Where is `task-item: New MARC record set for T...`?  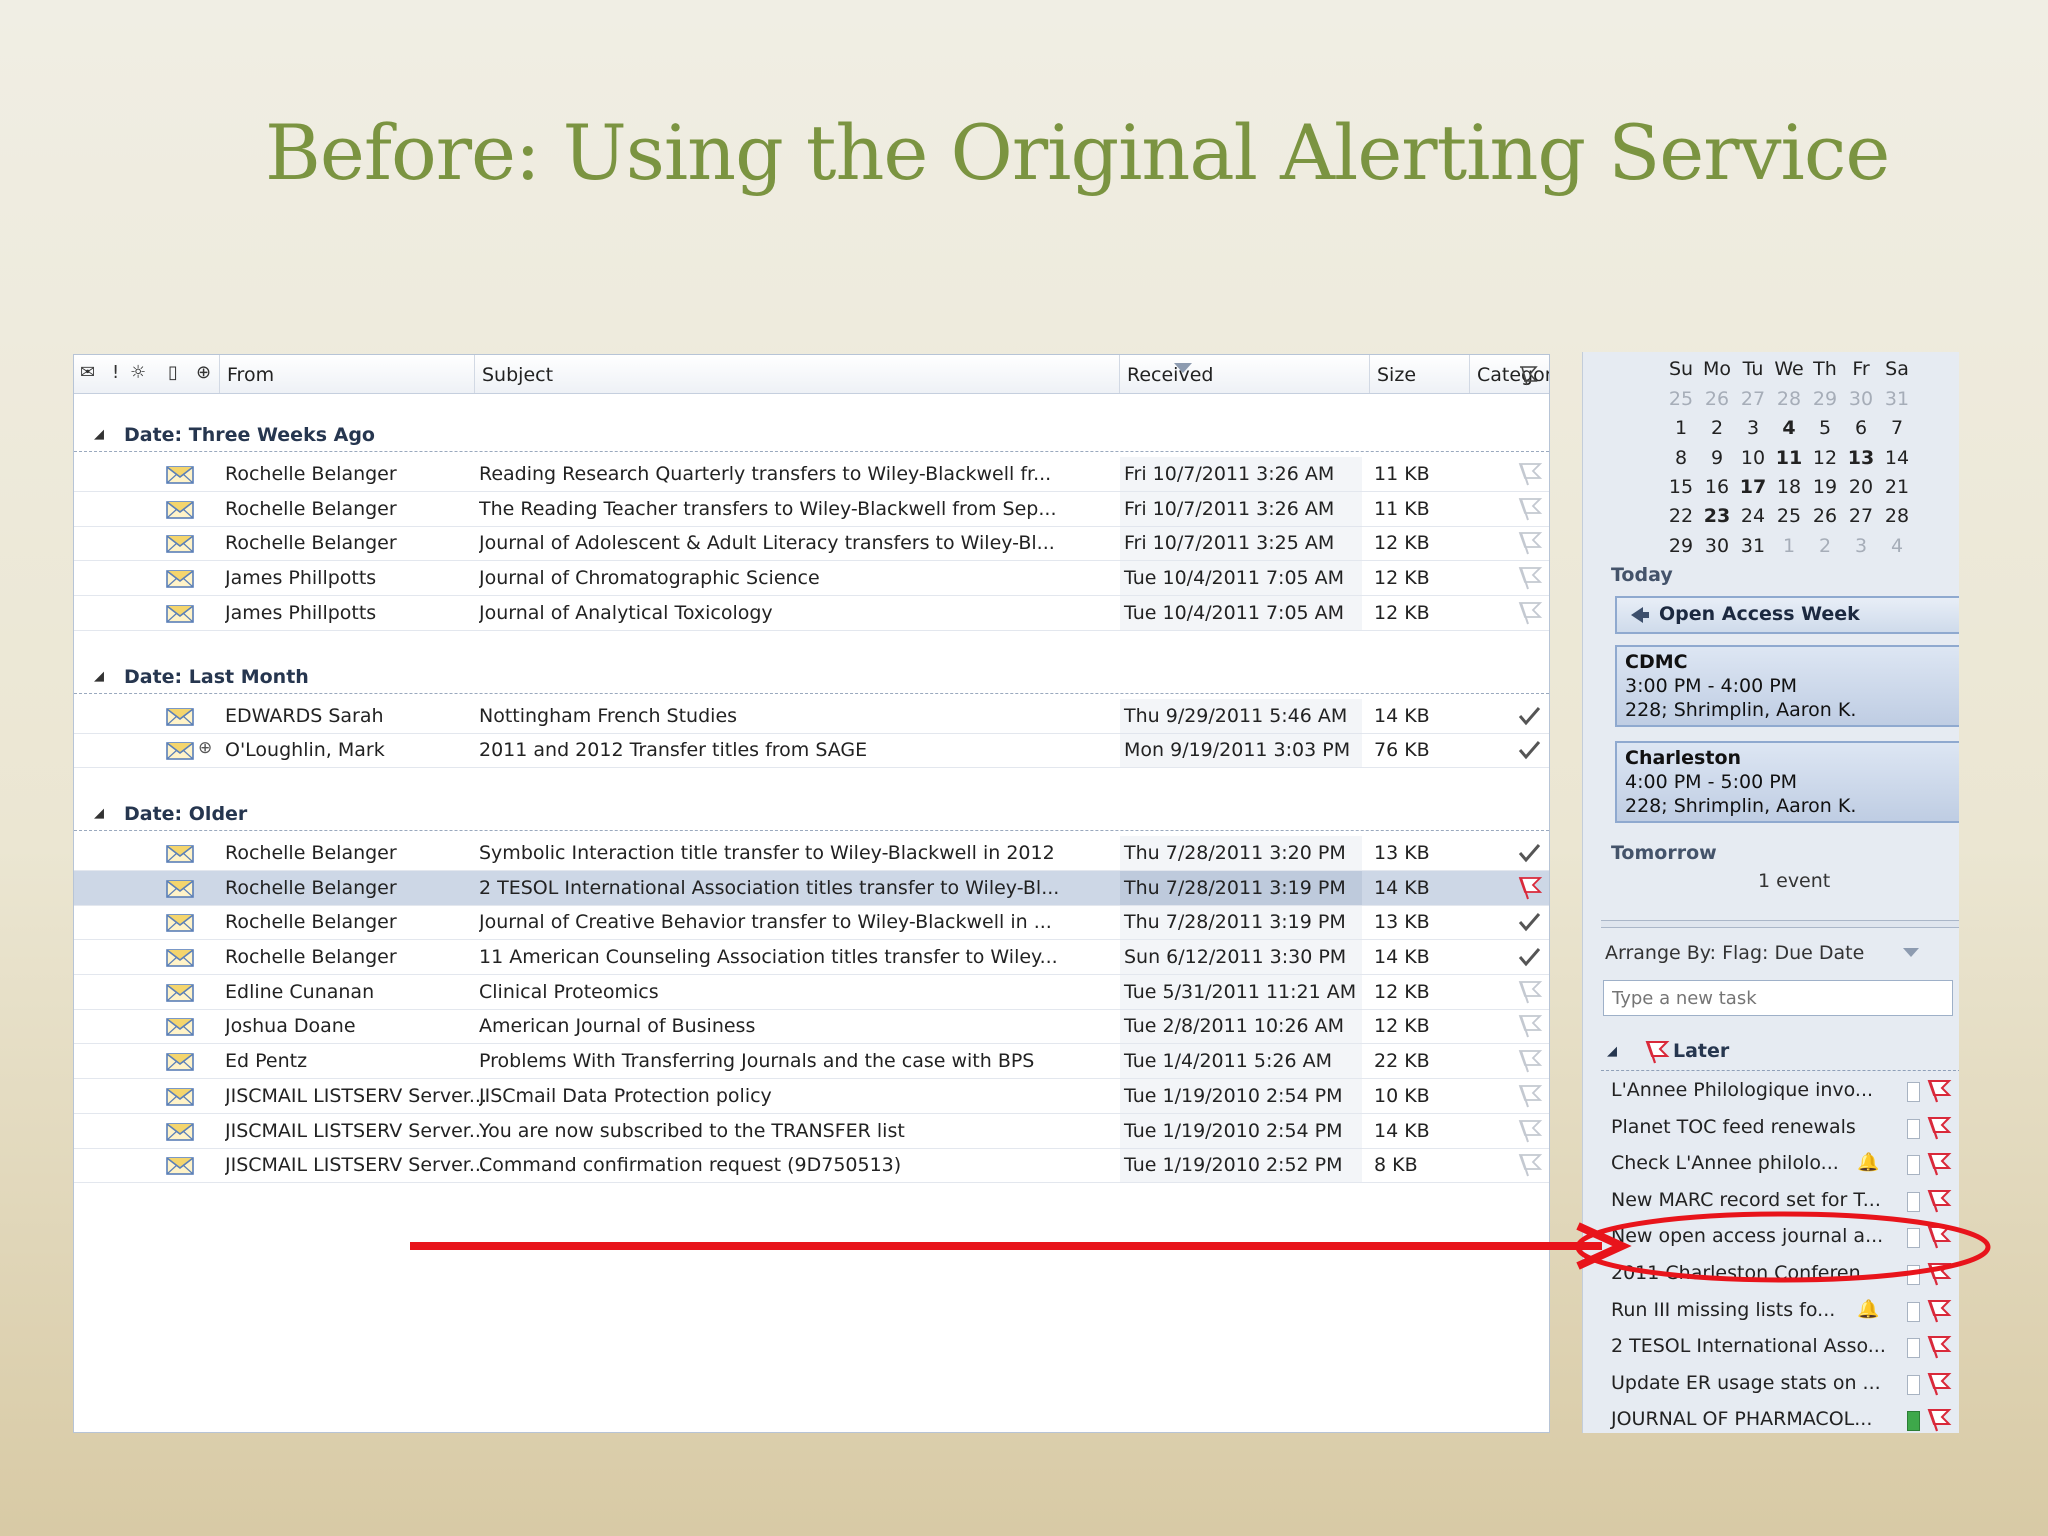
task-item: New MARC record set for T... is located at coordinates (1781, 1201).